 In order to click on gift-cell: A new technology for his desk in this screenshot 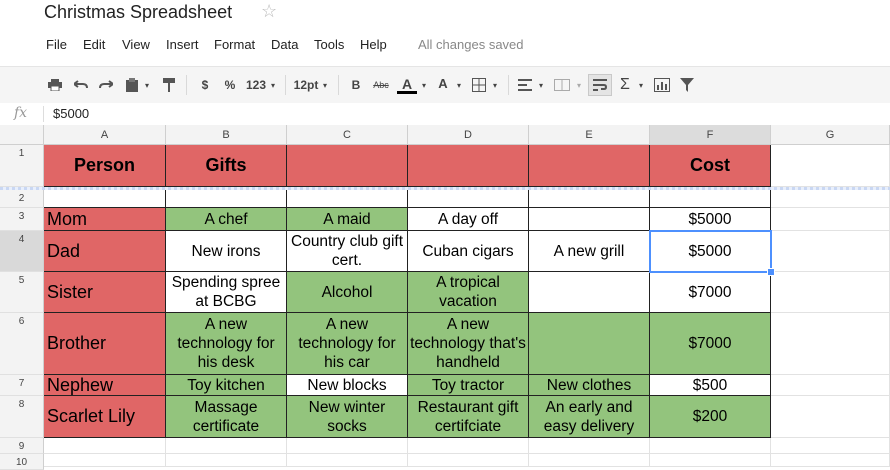, I will do `click(226, 344)`.